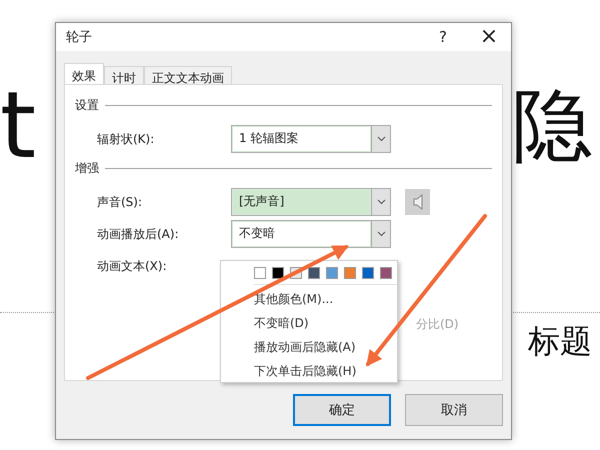 The width and height of the screenshot is (600, 450). Describe the element at coordinates (552, 126) in the screenshot. I see `slide-title-text: 隐` at that location.